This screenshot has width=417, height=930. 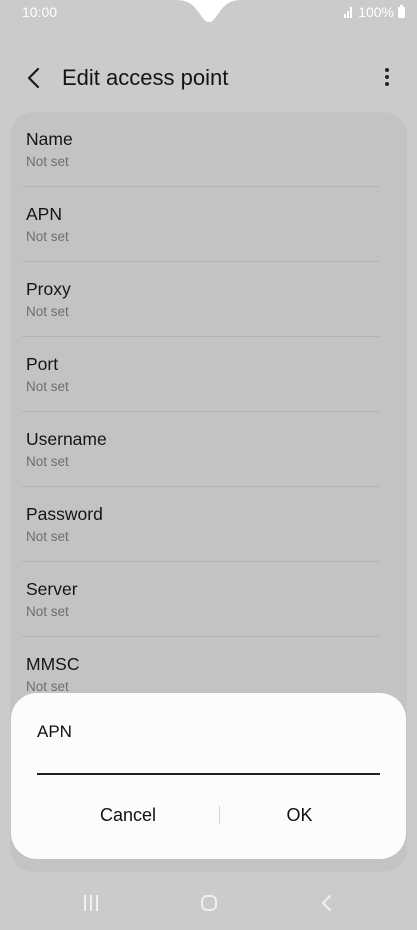 I want to click on navigation-bar, so click(x=208, y=904).